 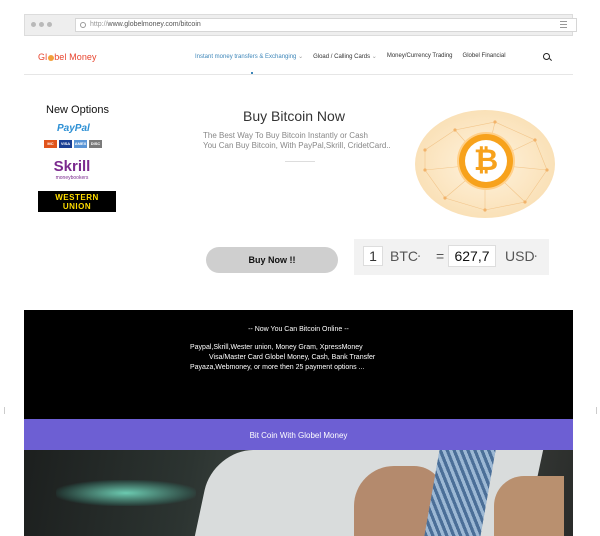 I want to click on options-title: New Options, so click(x=77, y=110).